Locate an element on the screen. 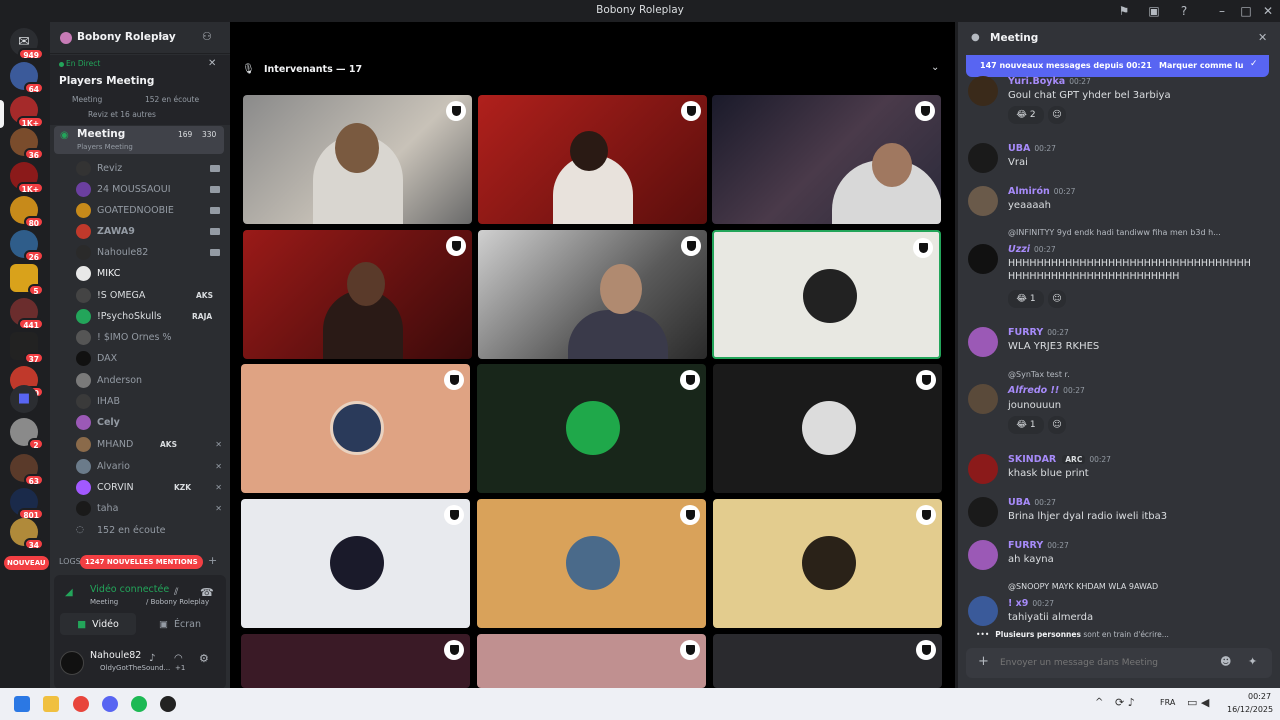  tray-chevron-icon: ^ is located at coordinates (1099, 702).